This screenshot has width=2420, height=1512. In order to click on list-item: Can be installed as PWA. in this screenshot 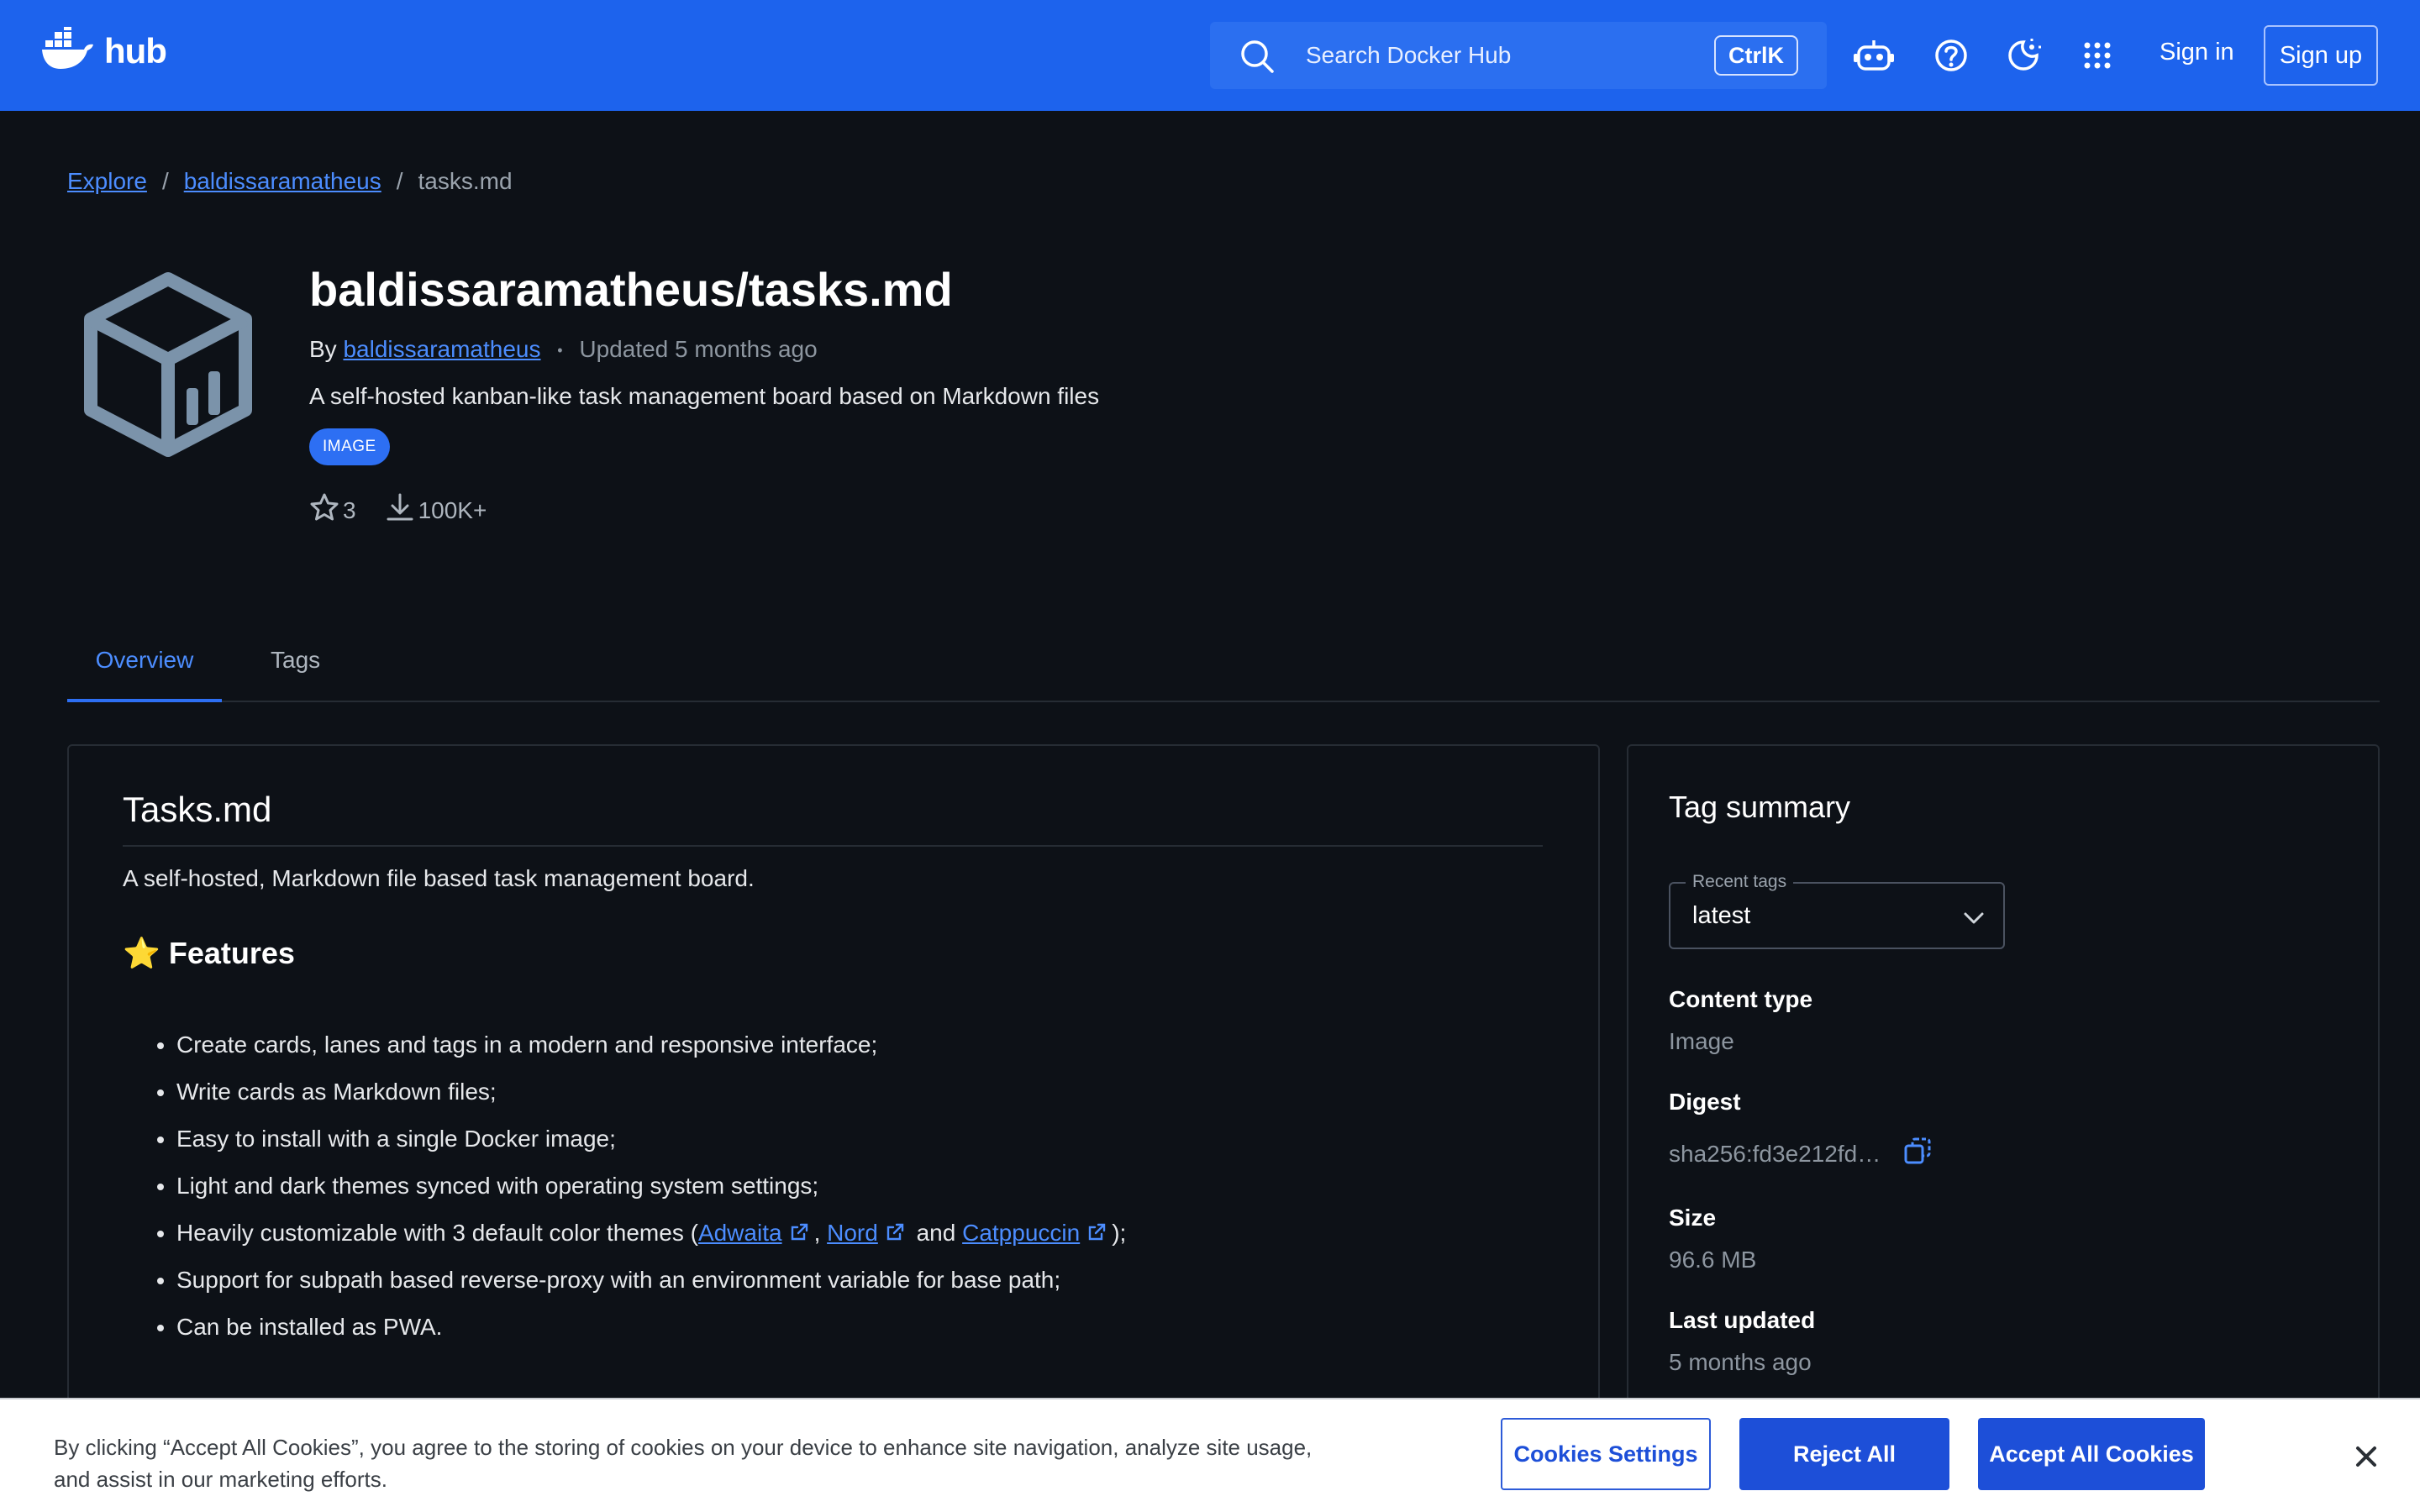, I will do `click(651, 1327)`.